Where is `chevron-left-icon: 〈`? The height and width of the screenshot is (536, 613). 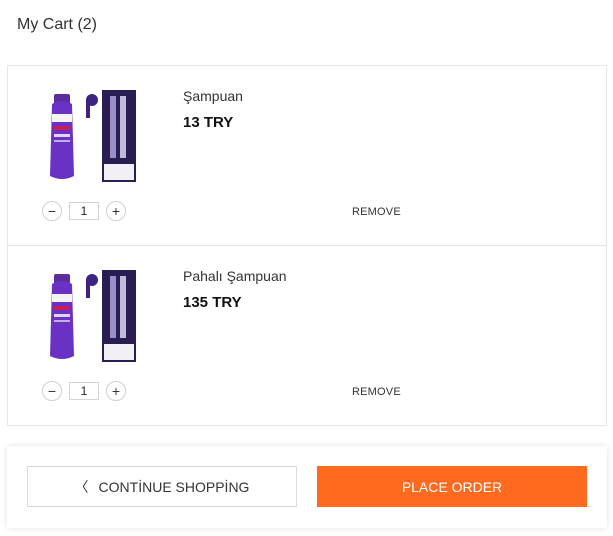 chevron-left-icon: 〈 is located at coordinates (81, 486).